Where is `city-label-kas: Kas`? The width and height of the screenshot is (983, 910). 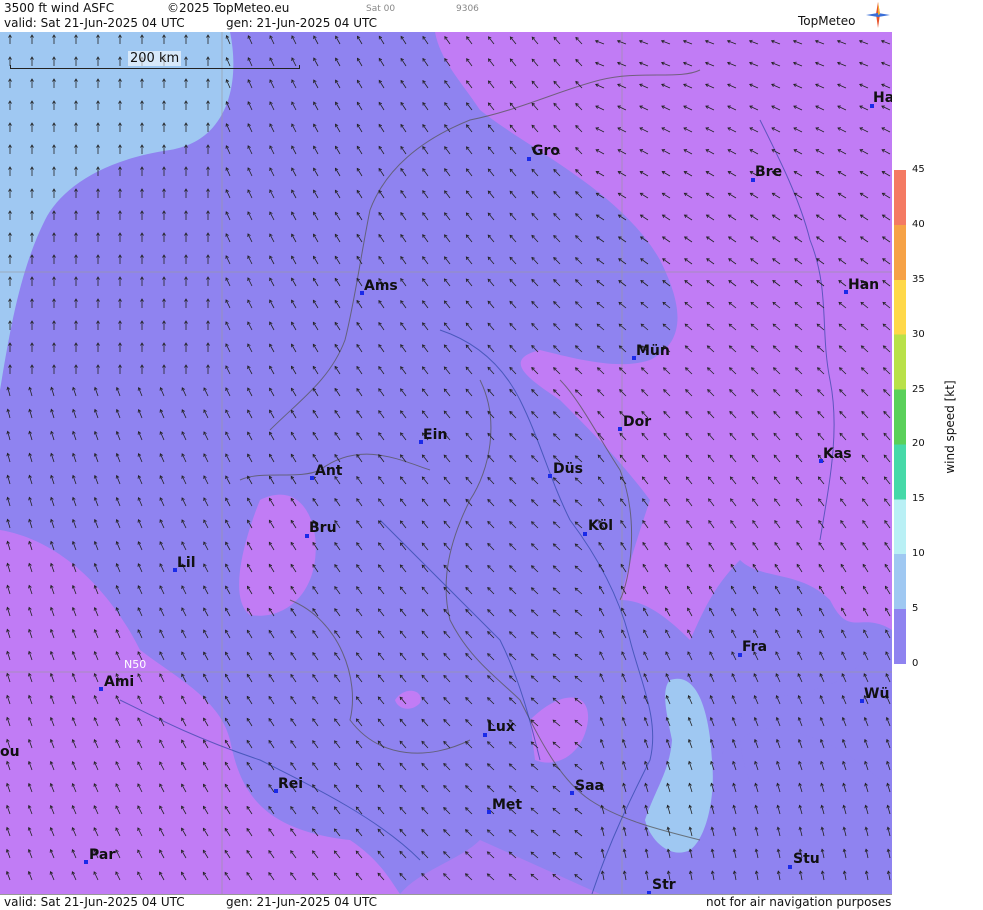
city-label-kas: Kas is located at coordinates (837, 454).